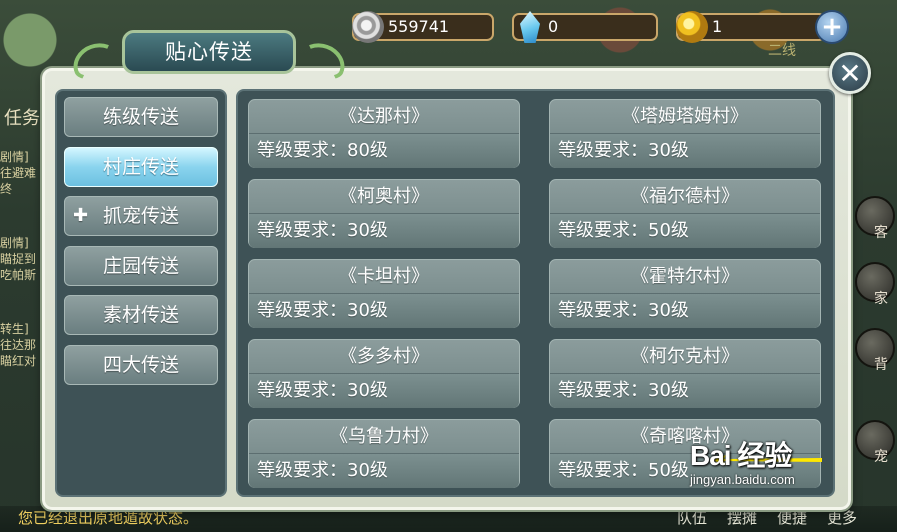 The width and height of the screenshot is (897, 532). Describe the element at coordinates (141, 293) in the screenshot. I see `category-sidebar: 练级传送 村庄传送 ✚ 抓宠传送 庄园传送 素材传送 四大传送` at that location.